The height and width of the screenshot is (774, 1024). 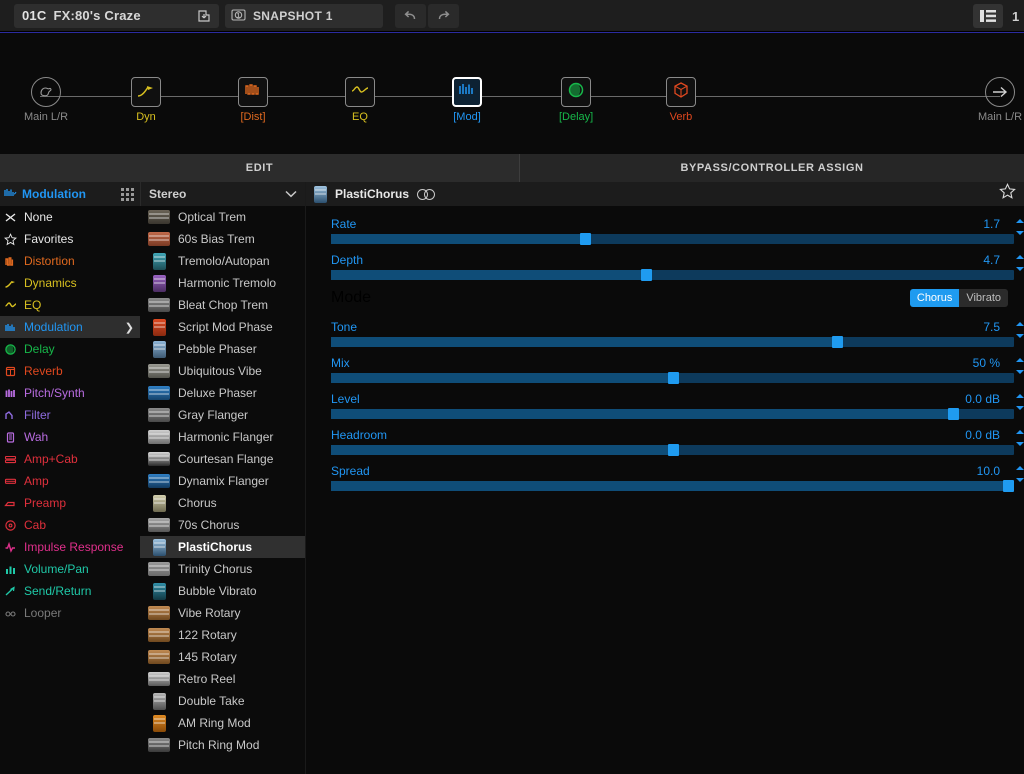 What do you see at coordinates (222, 349) in the screenshot?
I see `model-item-pebble-phaser: Pebble Phaser` at bounding box center [222, 349].